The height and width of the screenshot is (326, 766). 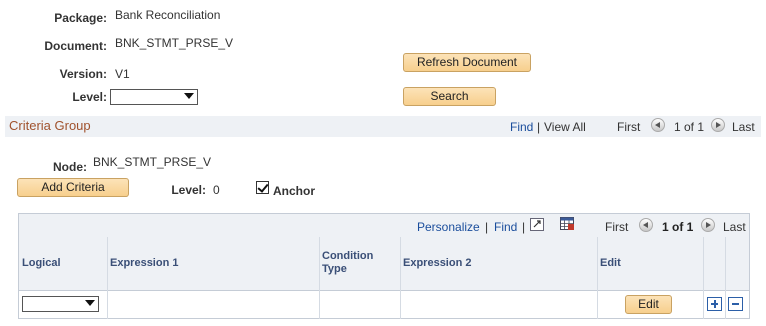 What do you see at coordinates (567, 223) in the screenshot?
I see `download-to-spreadsheet-icon` at bounding box center [567, 223].